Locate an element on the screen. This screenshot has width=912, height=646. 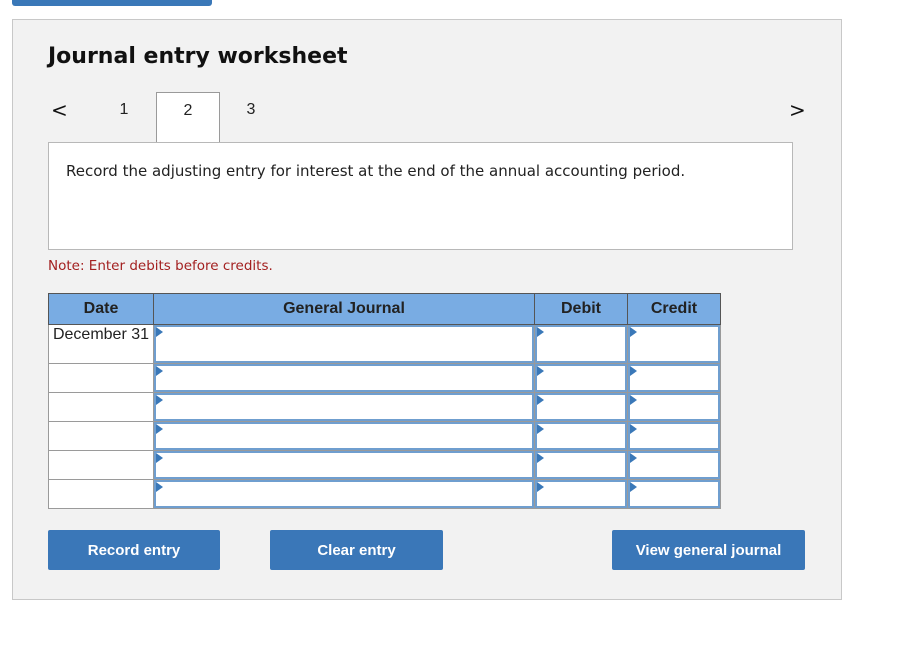
tab-1: 1 is located at coordinates (124, 117).